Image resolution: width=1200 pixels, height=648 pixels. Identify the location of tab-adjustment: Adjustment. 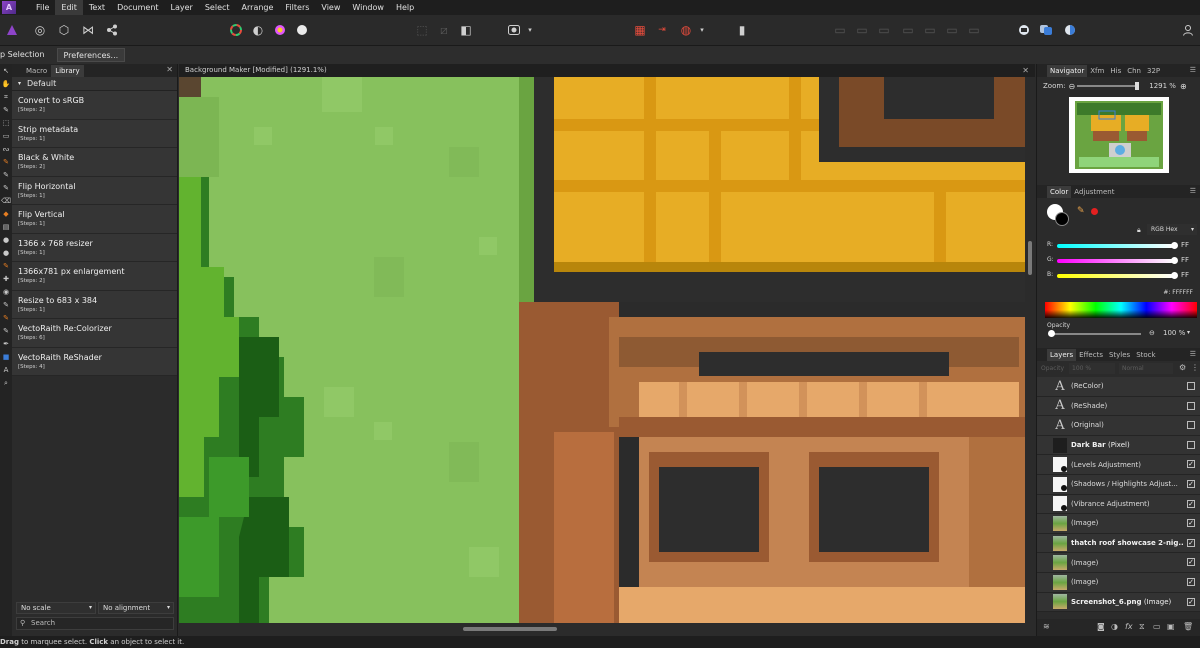
(1094, 192).